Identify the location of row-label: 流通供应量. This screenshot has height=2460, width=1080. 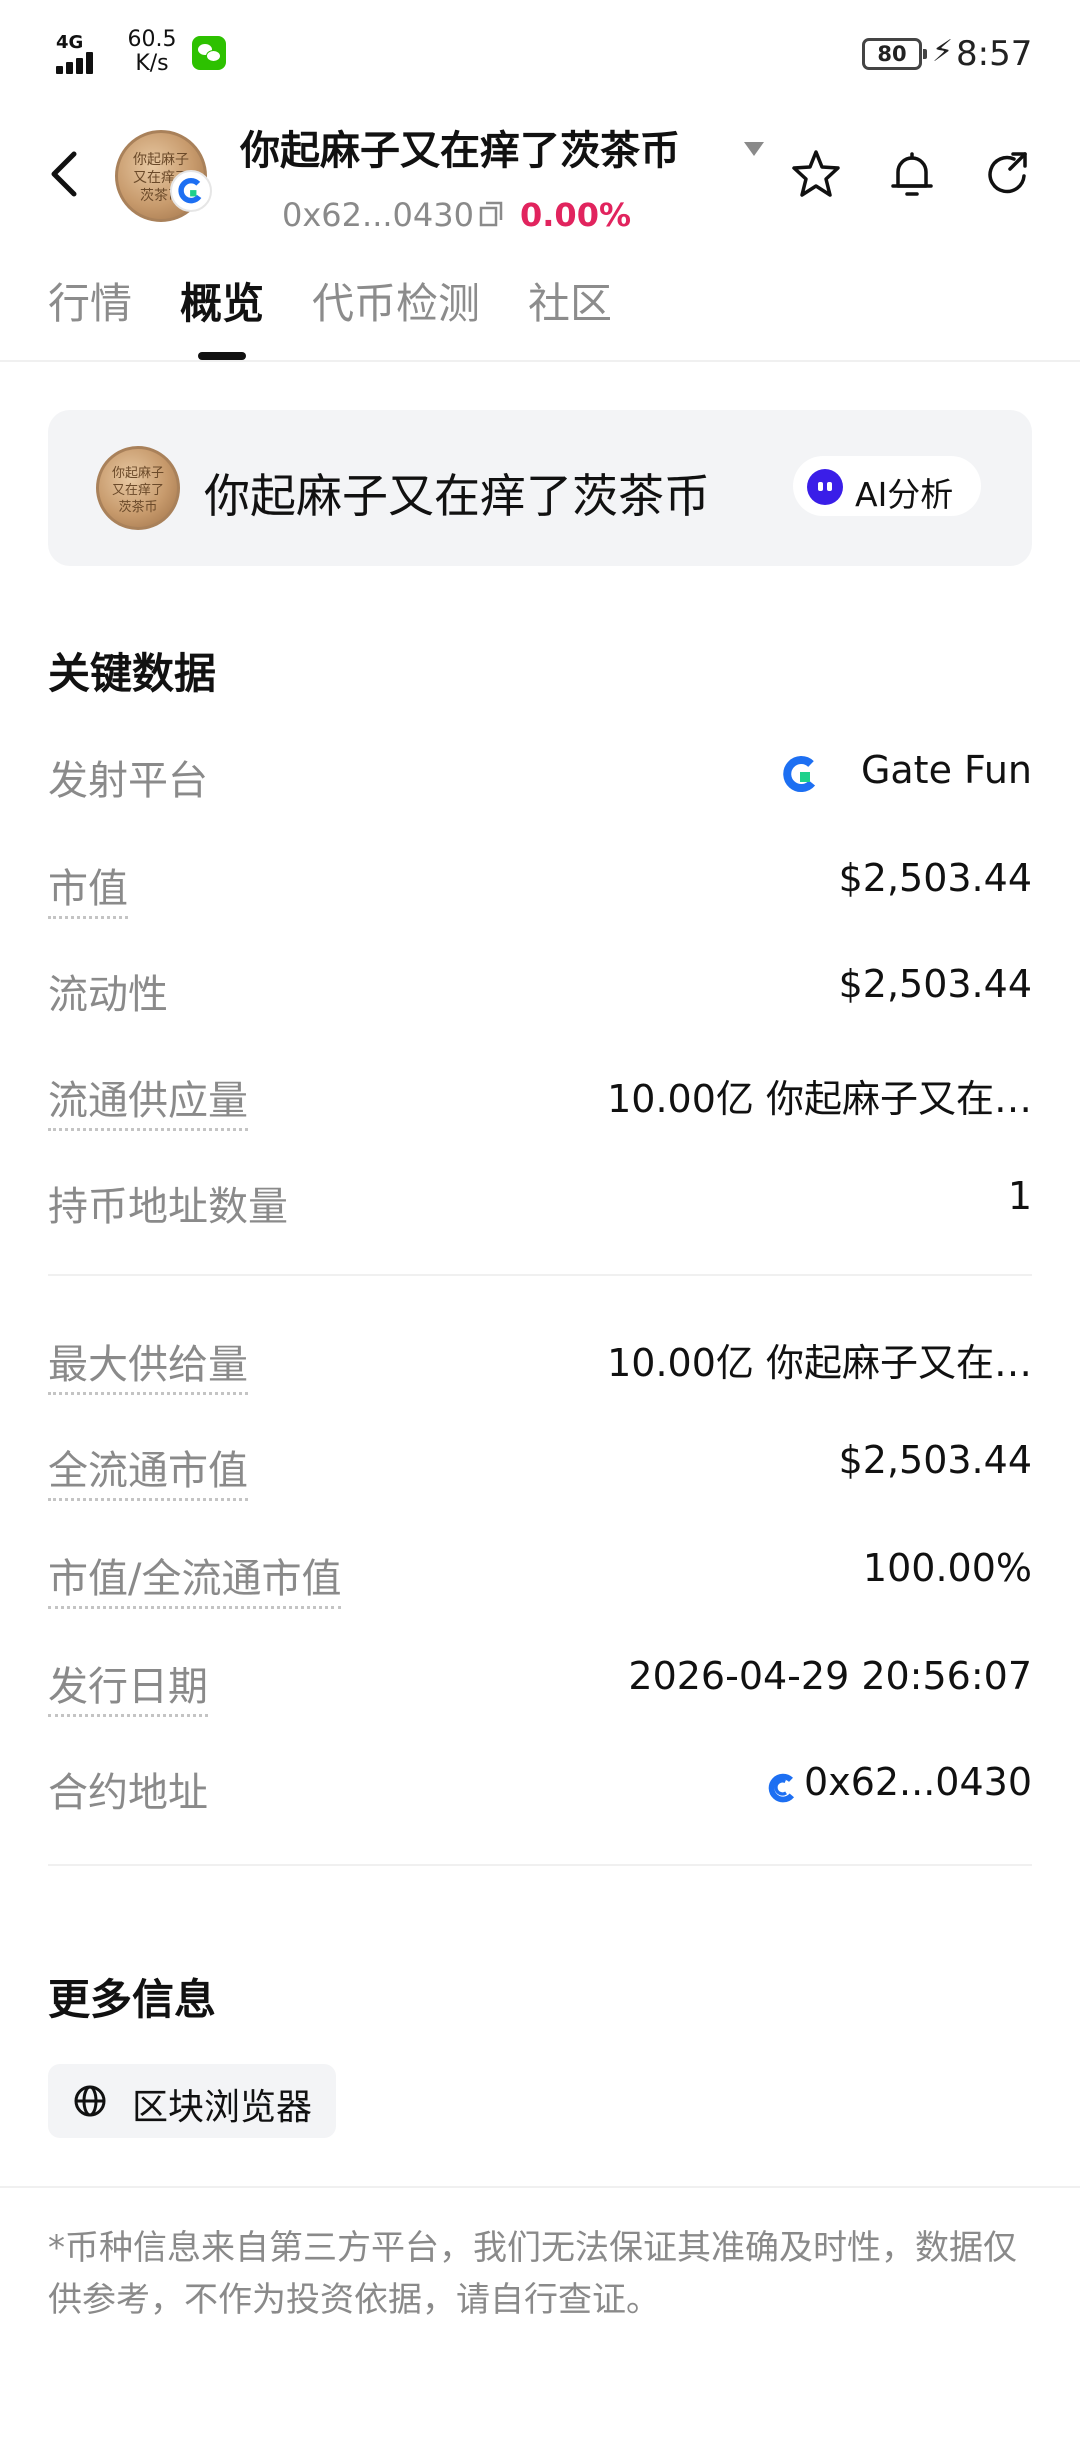
(148, 1099).